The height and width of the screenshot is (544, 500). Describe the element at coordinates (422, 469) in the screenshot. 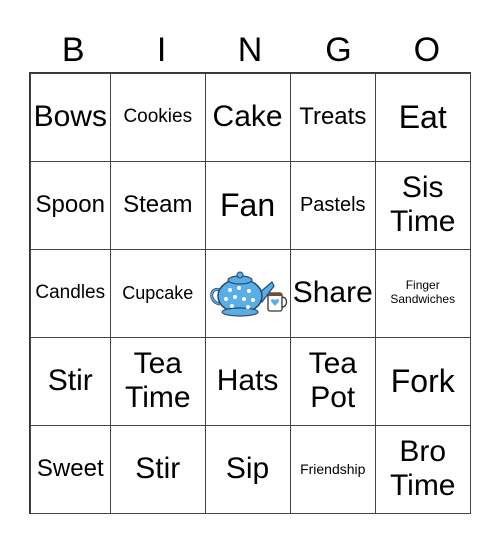

I see `bingo-cell: Bro Time` at that location.